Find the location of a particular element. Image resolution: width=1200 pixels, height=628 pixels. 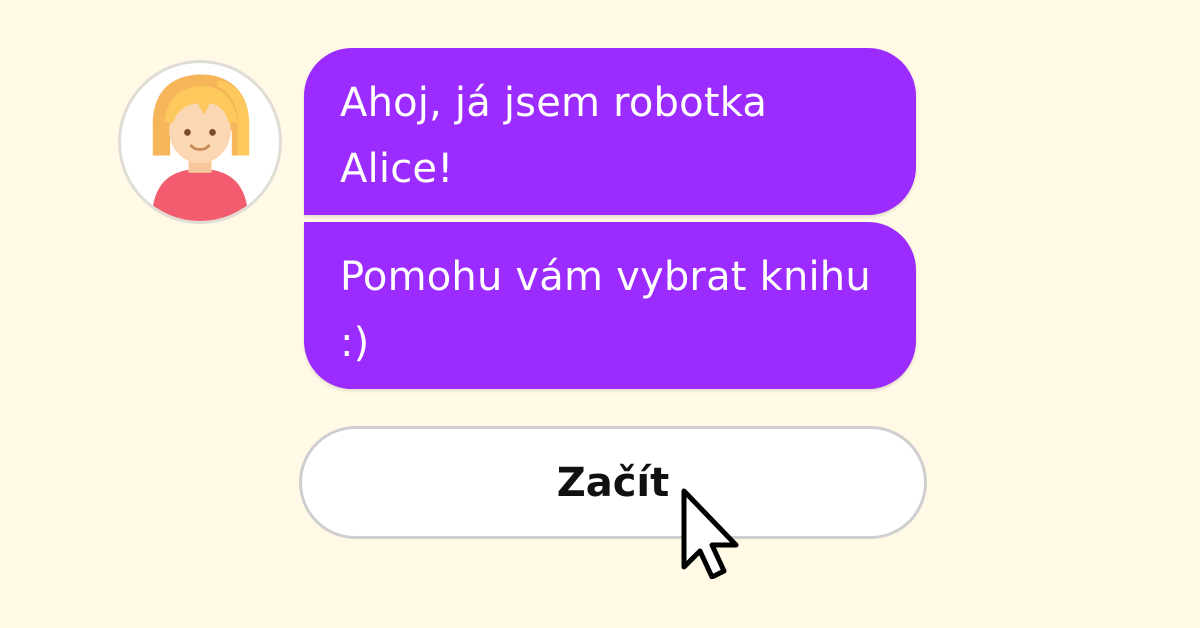

girl-avatar-icon is located at coordinates (200, 147).